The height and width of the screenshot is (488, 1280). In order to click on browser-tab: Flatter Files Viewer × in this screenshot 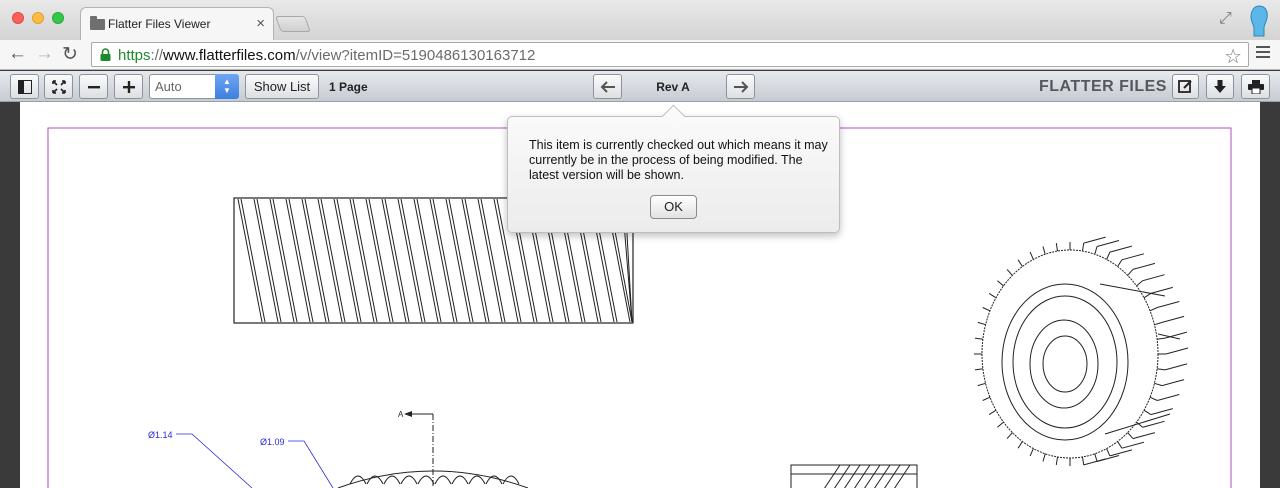, I will do `click(177, 23)`.